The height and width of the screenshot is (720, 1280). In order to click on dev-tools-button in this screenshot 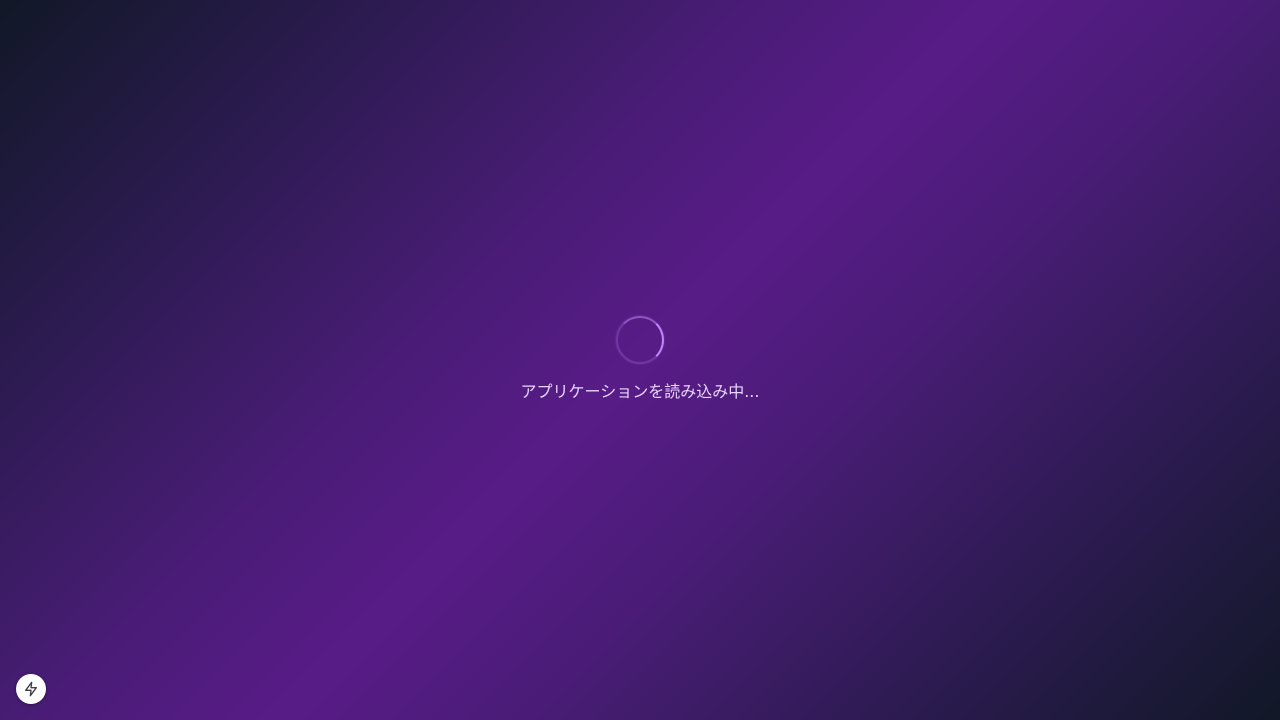, I will do `click(31, 689)`.